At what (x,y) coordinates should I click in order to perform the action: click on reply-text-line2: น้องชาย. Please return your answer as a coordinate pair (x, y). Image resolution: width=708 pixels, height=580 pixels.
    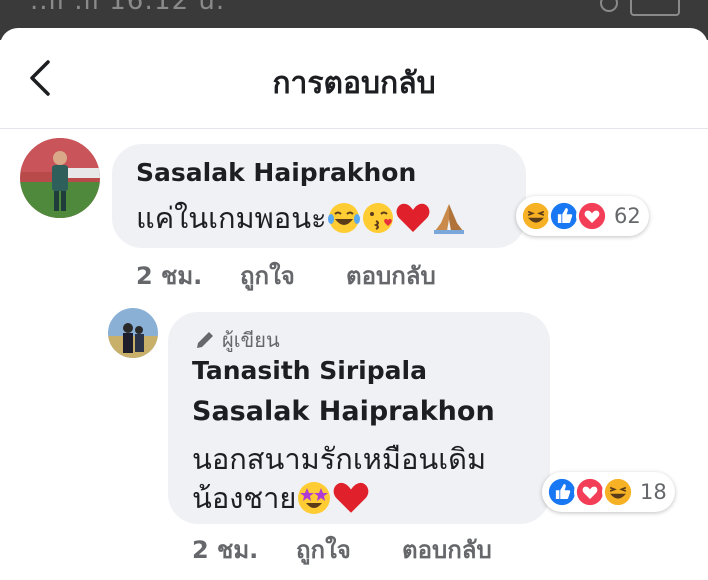
    Looking at the image, I should click on (281, 498).